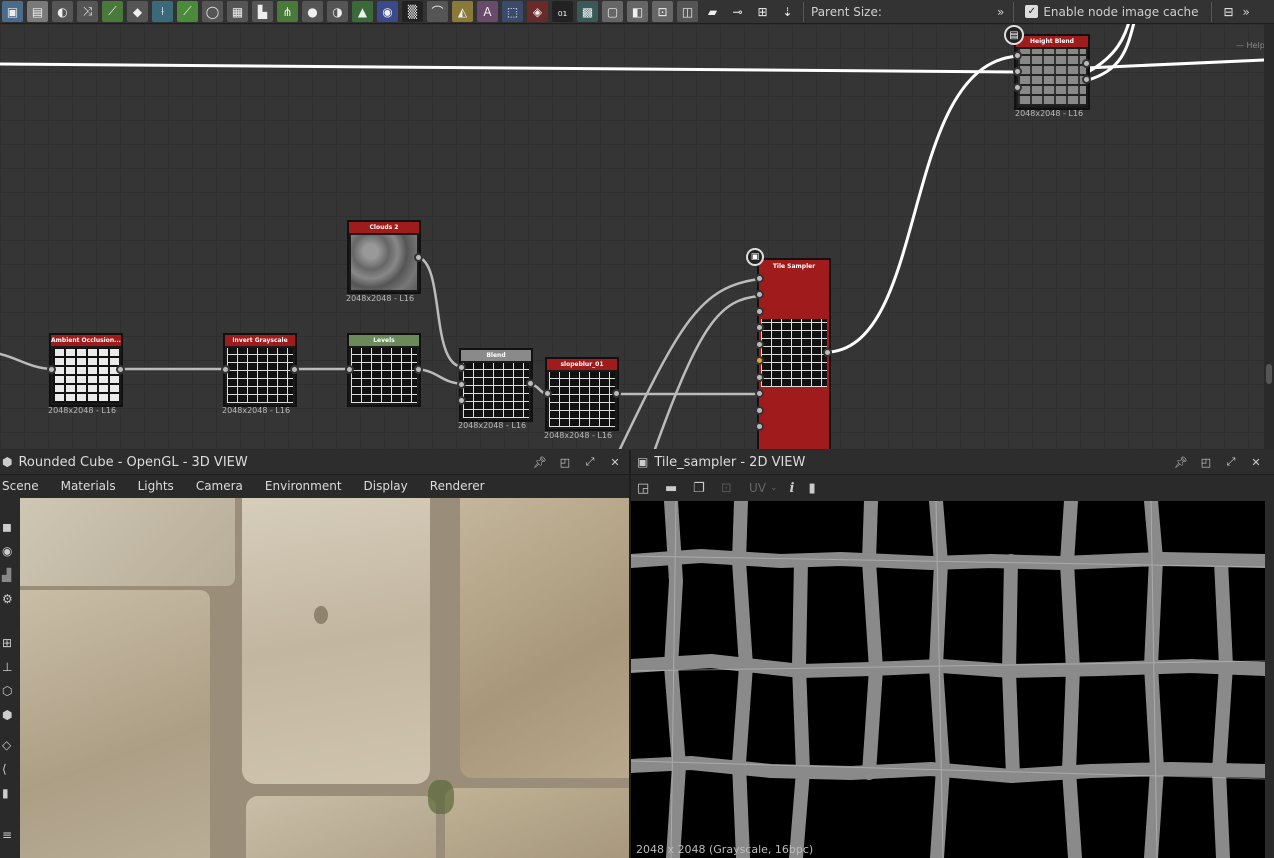 The width and height of the screenshot is (1274, 858). I want to click on transform-icon: ⬚, so click(512, 11).